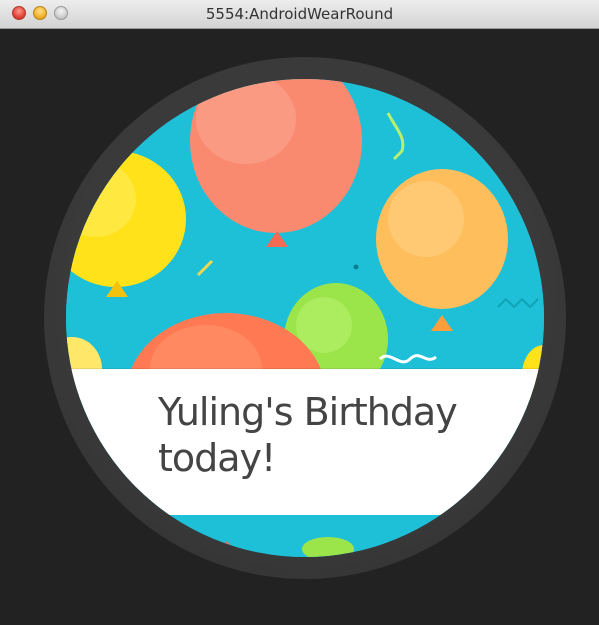  What do you see at coordinates (308, 435) in the screenshot?
I see `notification-text: Yuling's Birthday today!` at bounding box center [308, 435].